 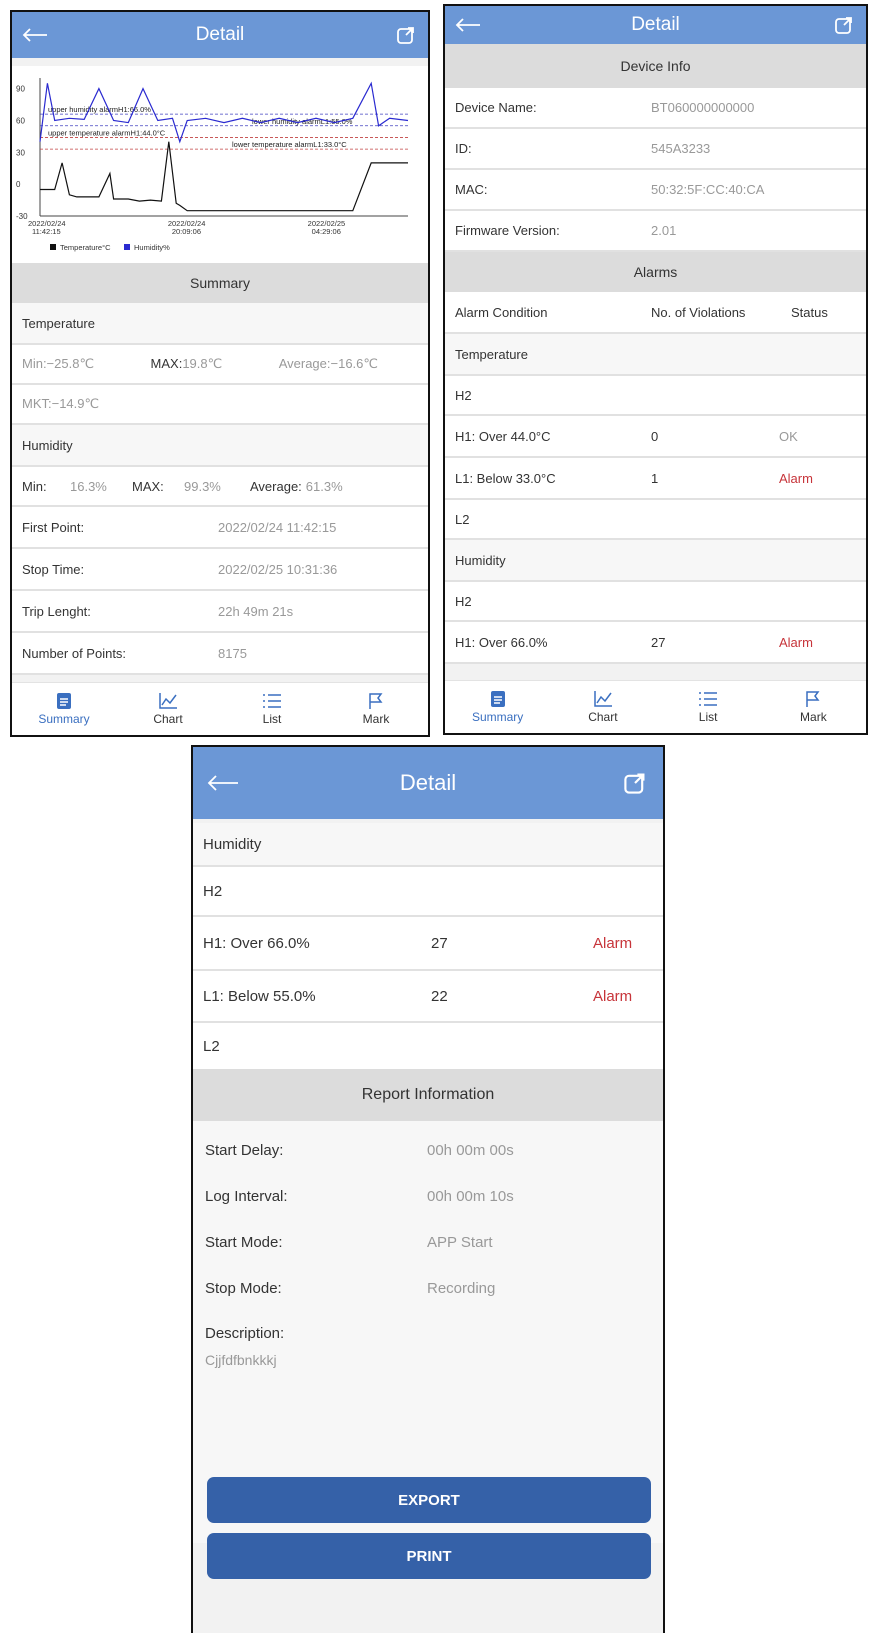 I want to click on nav-mark-label: Mark, so click(x=813, y=717).